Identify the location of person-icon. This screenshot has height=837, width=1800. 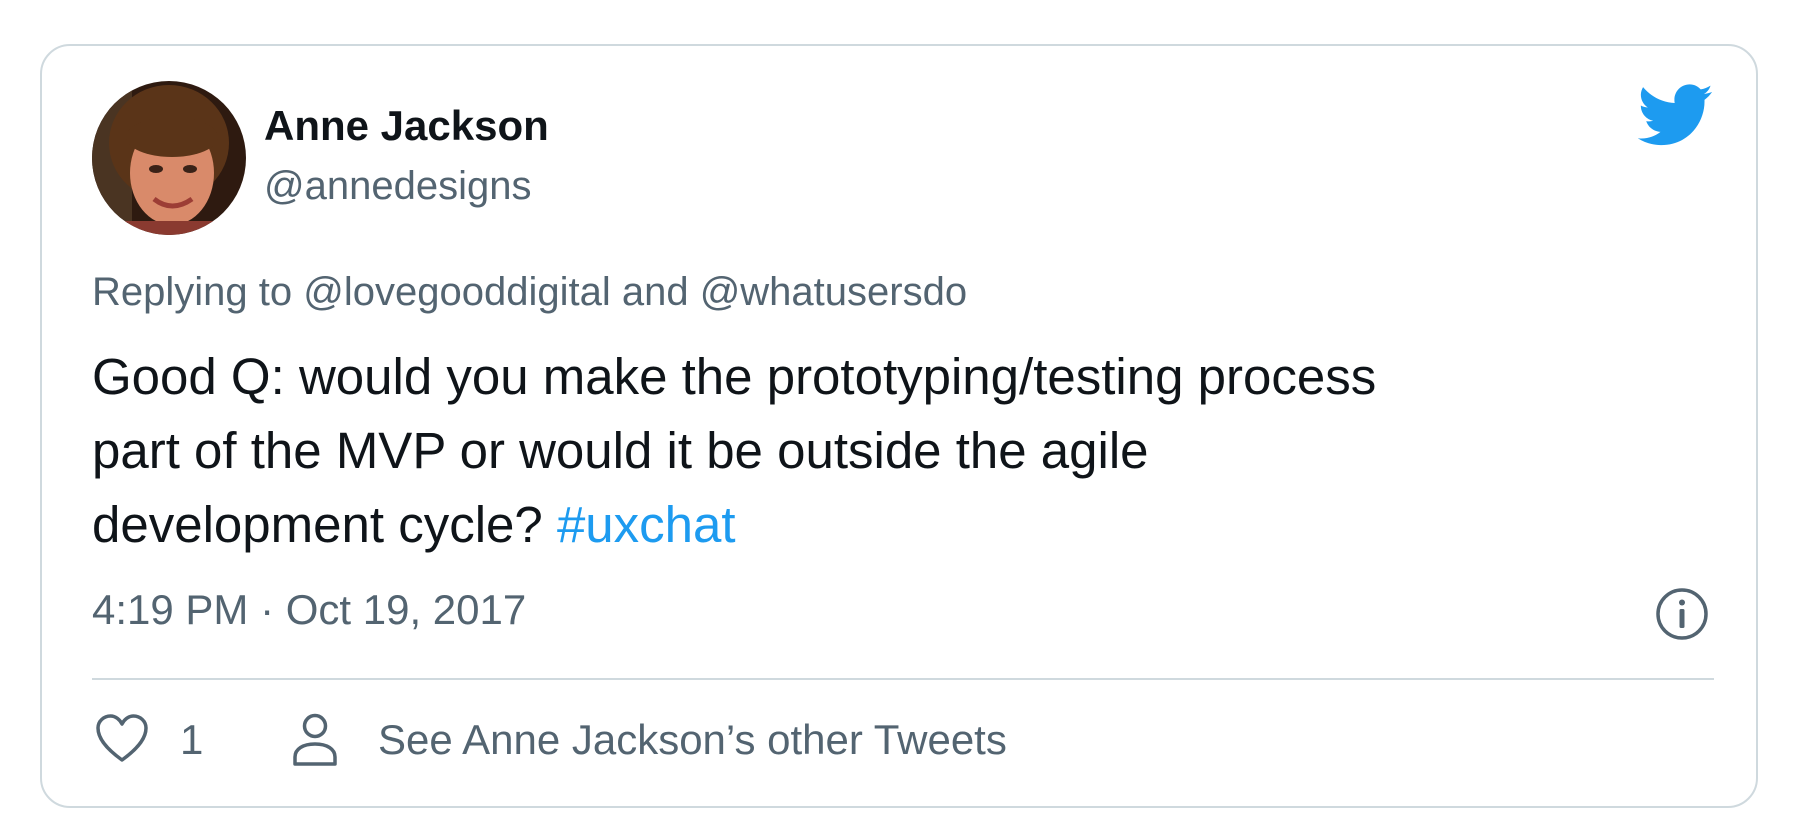
(315, 740).